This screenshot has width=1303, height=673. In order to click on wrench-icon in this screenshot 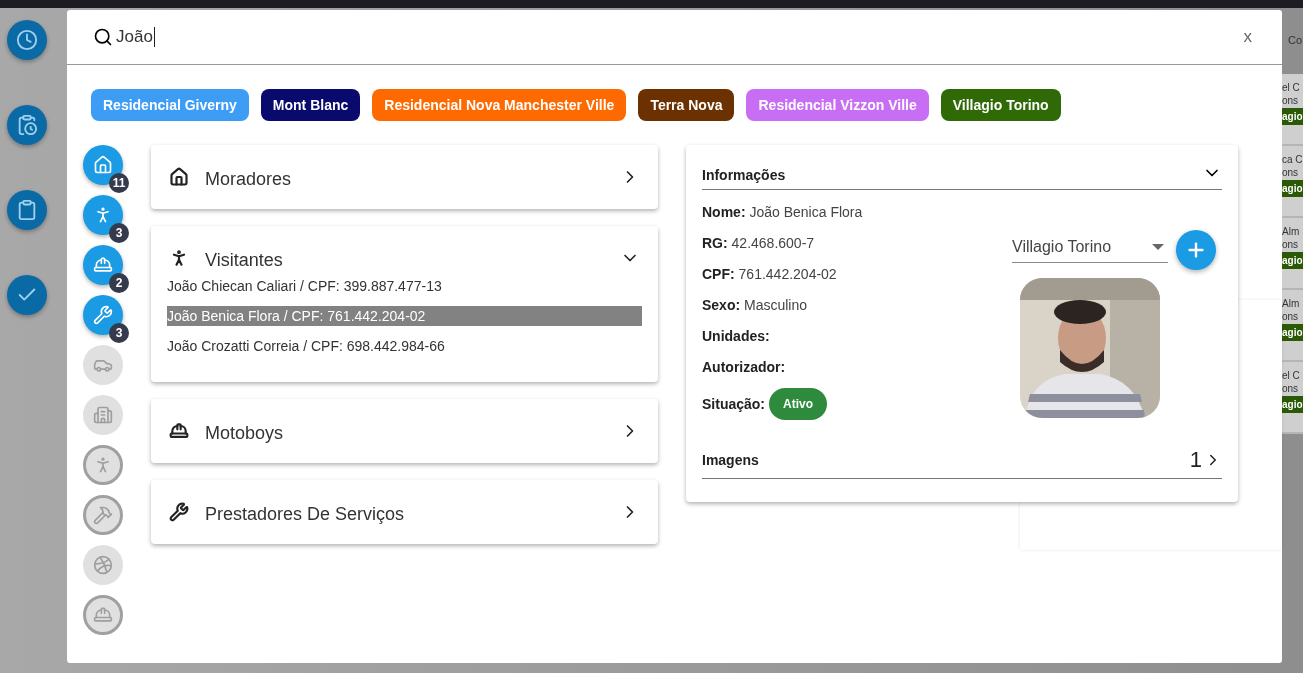, I will do `click(103, 315)`.